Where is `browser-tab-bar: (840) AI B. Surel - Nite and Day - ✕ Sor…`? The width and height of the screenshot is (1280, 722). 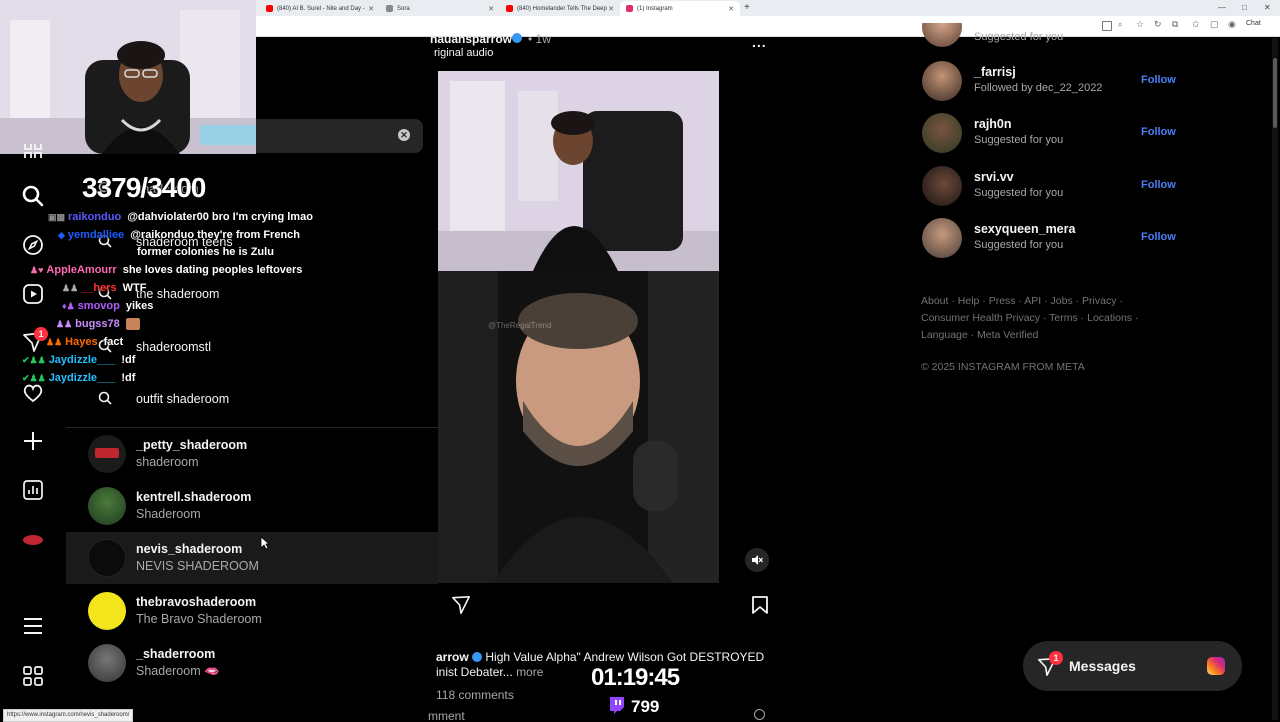 browser-tab-bar: (840) AI B. Surel - Nite and Day - ✕ Sor… is located at coordinates (768, 8).